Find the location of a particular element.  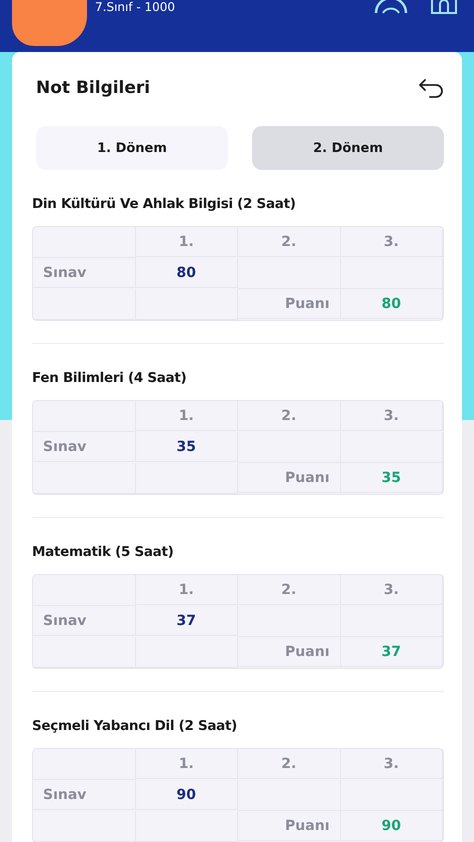

term-tab: 1. Dönem is located at coordinates (132, 148).